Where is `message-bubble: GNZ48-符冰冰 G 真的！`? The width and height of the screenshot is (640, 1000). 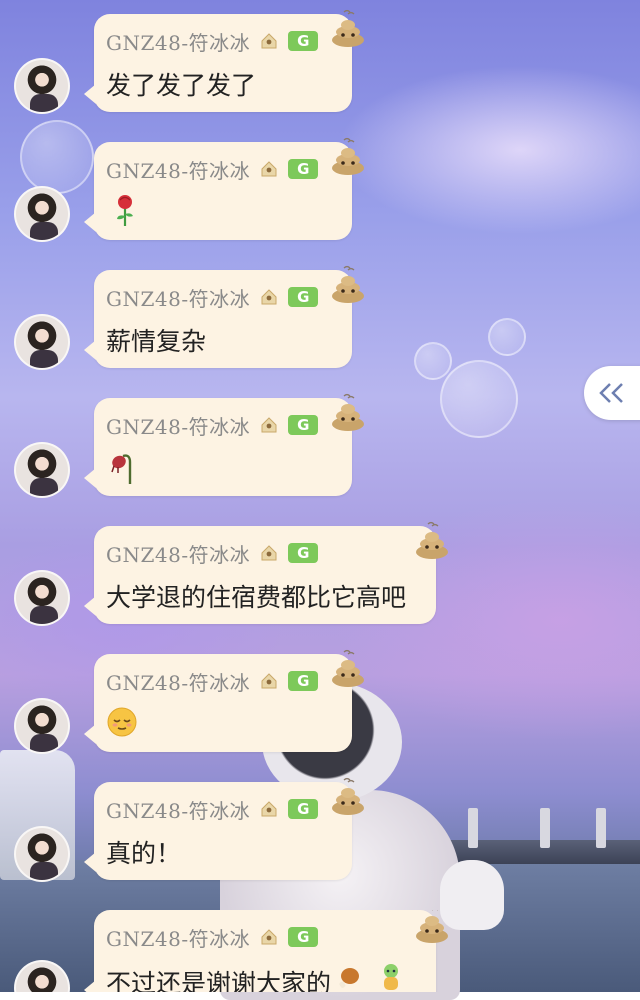
message-bubble: GNZ48-符冰冰 G 真的！ is located at coordinates (218, 831).